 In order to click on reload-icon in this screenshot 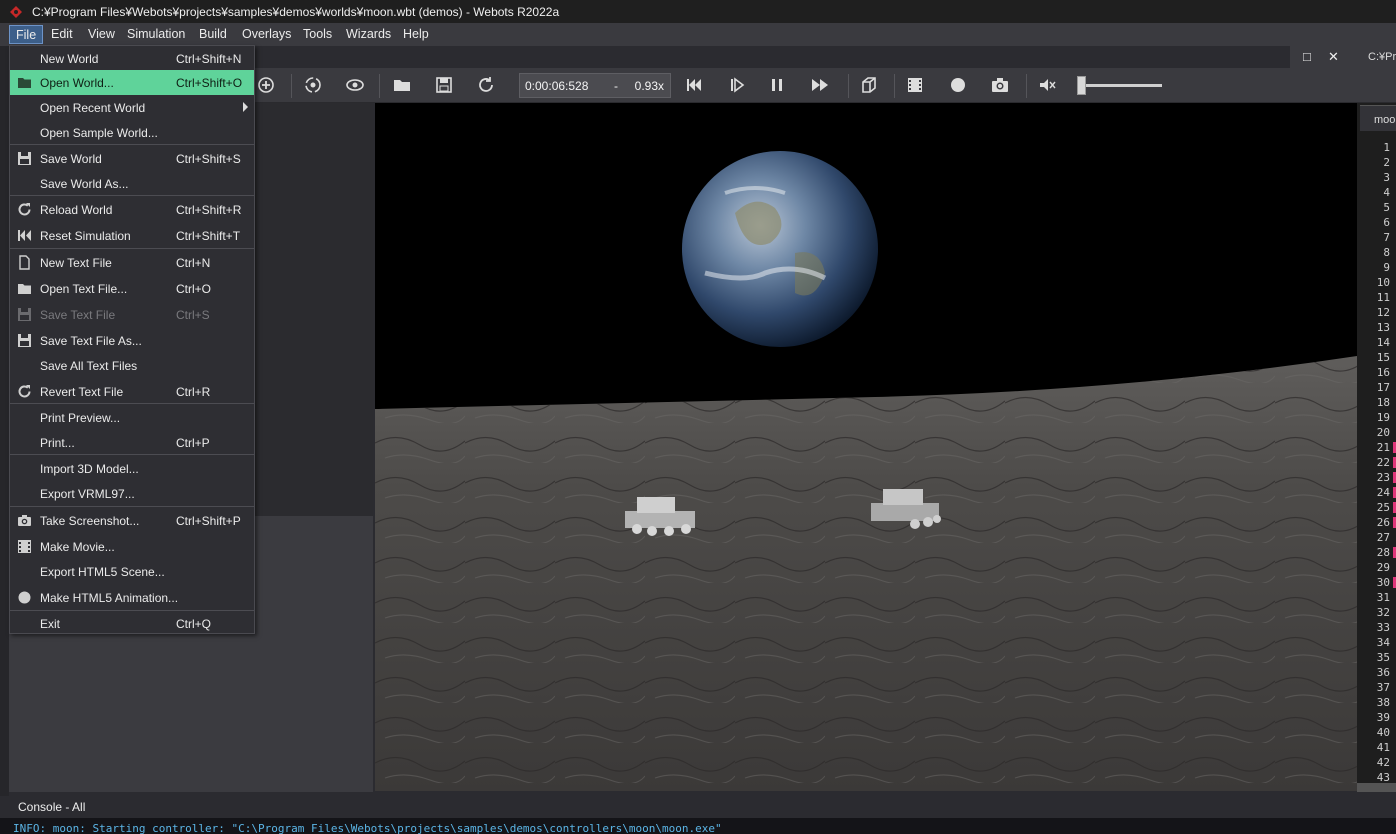, I will do `click(24, 391)`.